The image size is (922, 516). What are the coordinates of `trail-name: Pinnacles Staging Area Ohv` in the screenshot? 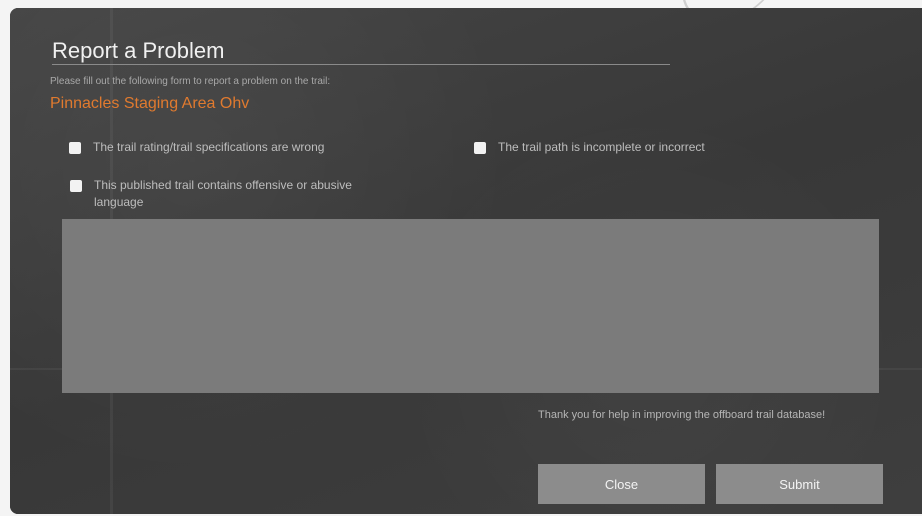 It's located at (150, 103).